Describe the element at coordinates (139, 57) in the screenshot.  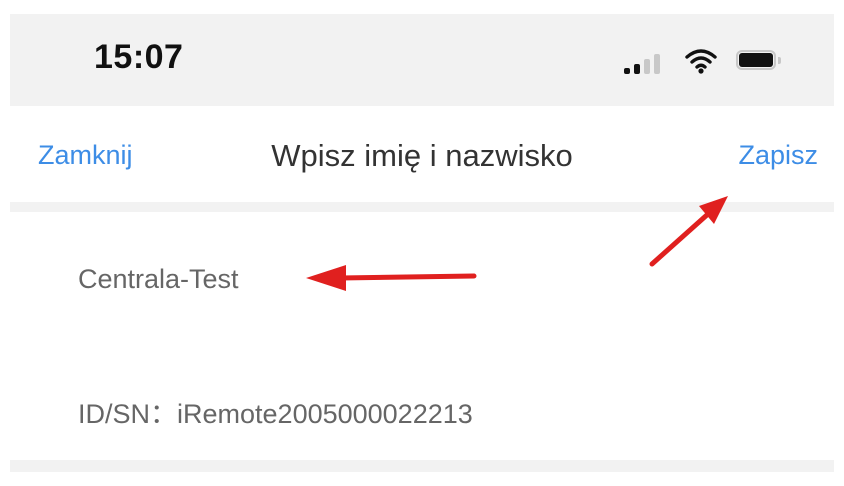
I see `status-time: 15:07` at that location.